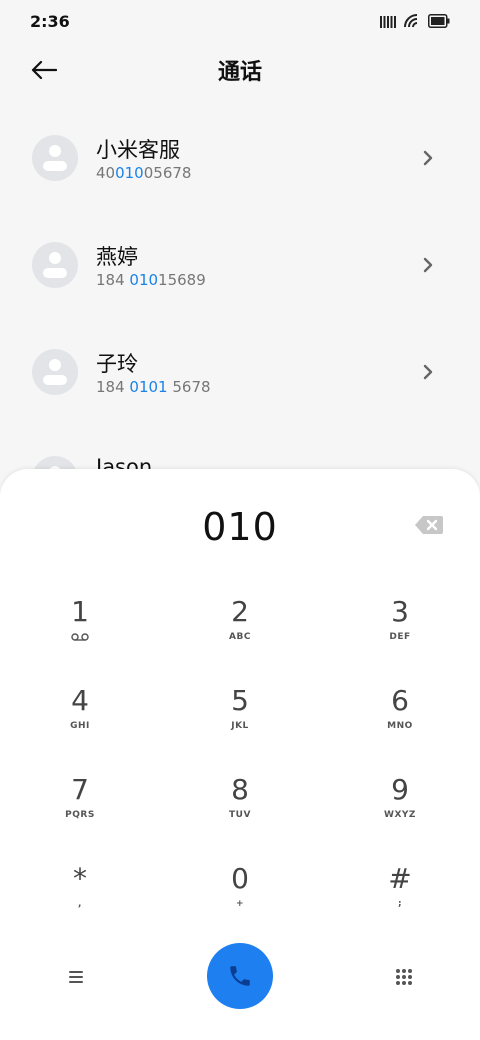 Image resolution: width=480 pixels, height=1040 pixels. I want to click on key-digit: 1, so click(80, 611).